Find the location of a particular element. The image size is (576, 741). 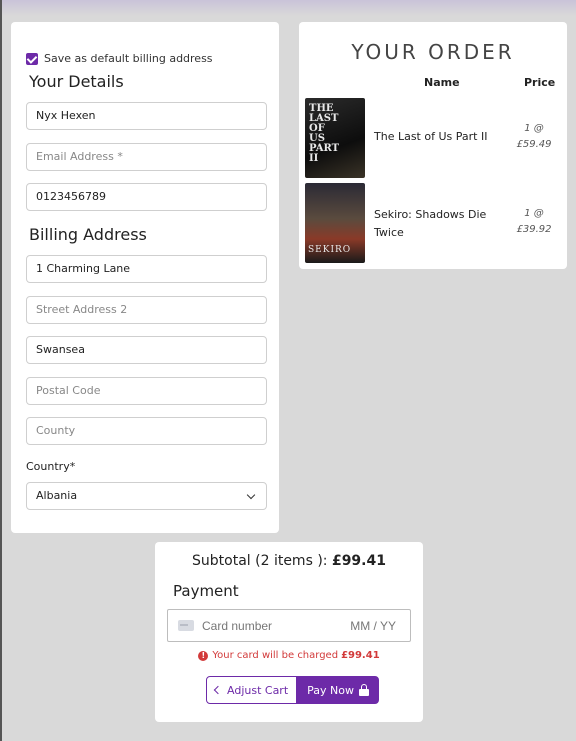

order-title: YOUR ORDER is located at coordinates (433, 52).